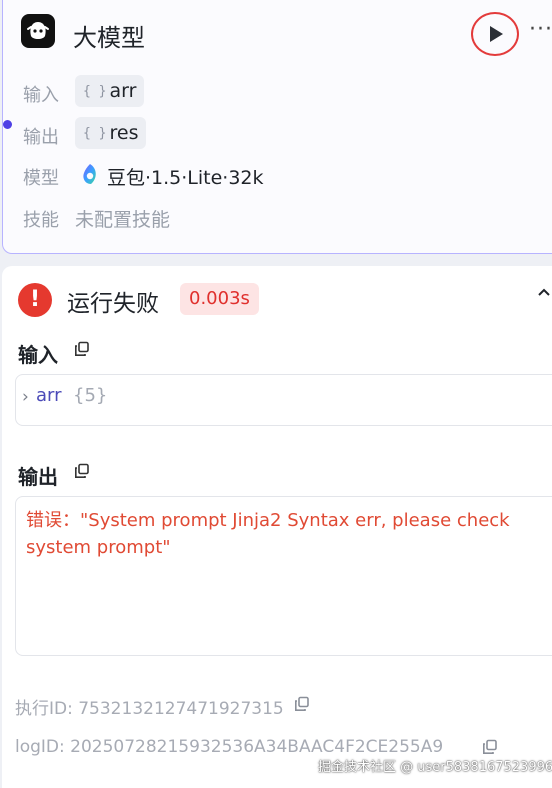 This screenshot has width=552, height=788. I want to click on input-value-box: › arr {5}, so click(283, 400).